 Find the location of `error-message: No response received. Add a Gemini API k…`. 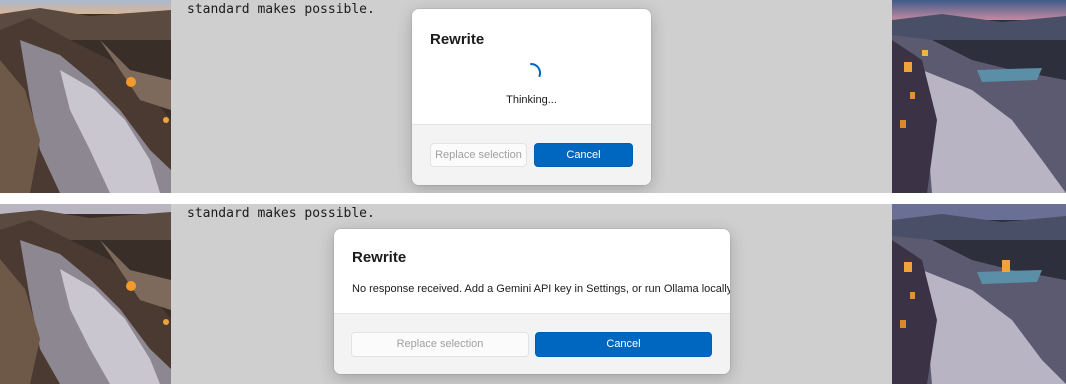

error-message: No response received. Add a Gemini API k… is located at coordinates (541, 289).